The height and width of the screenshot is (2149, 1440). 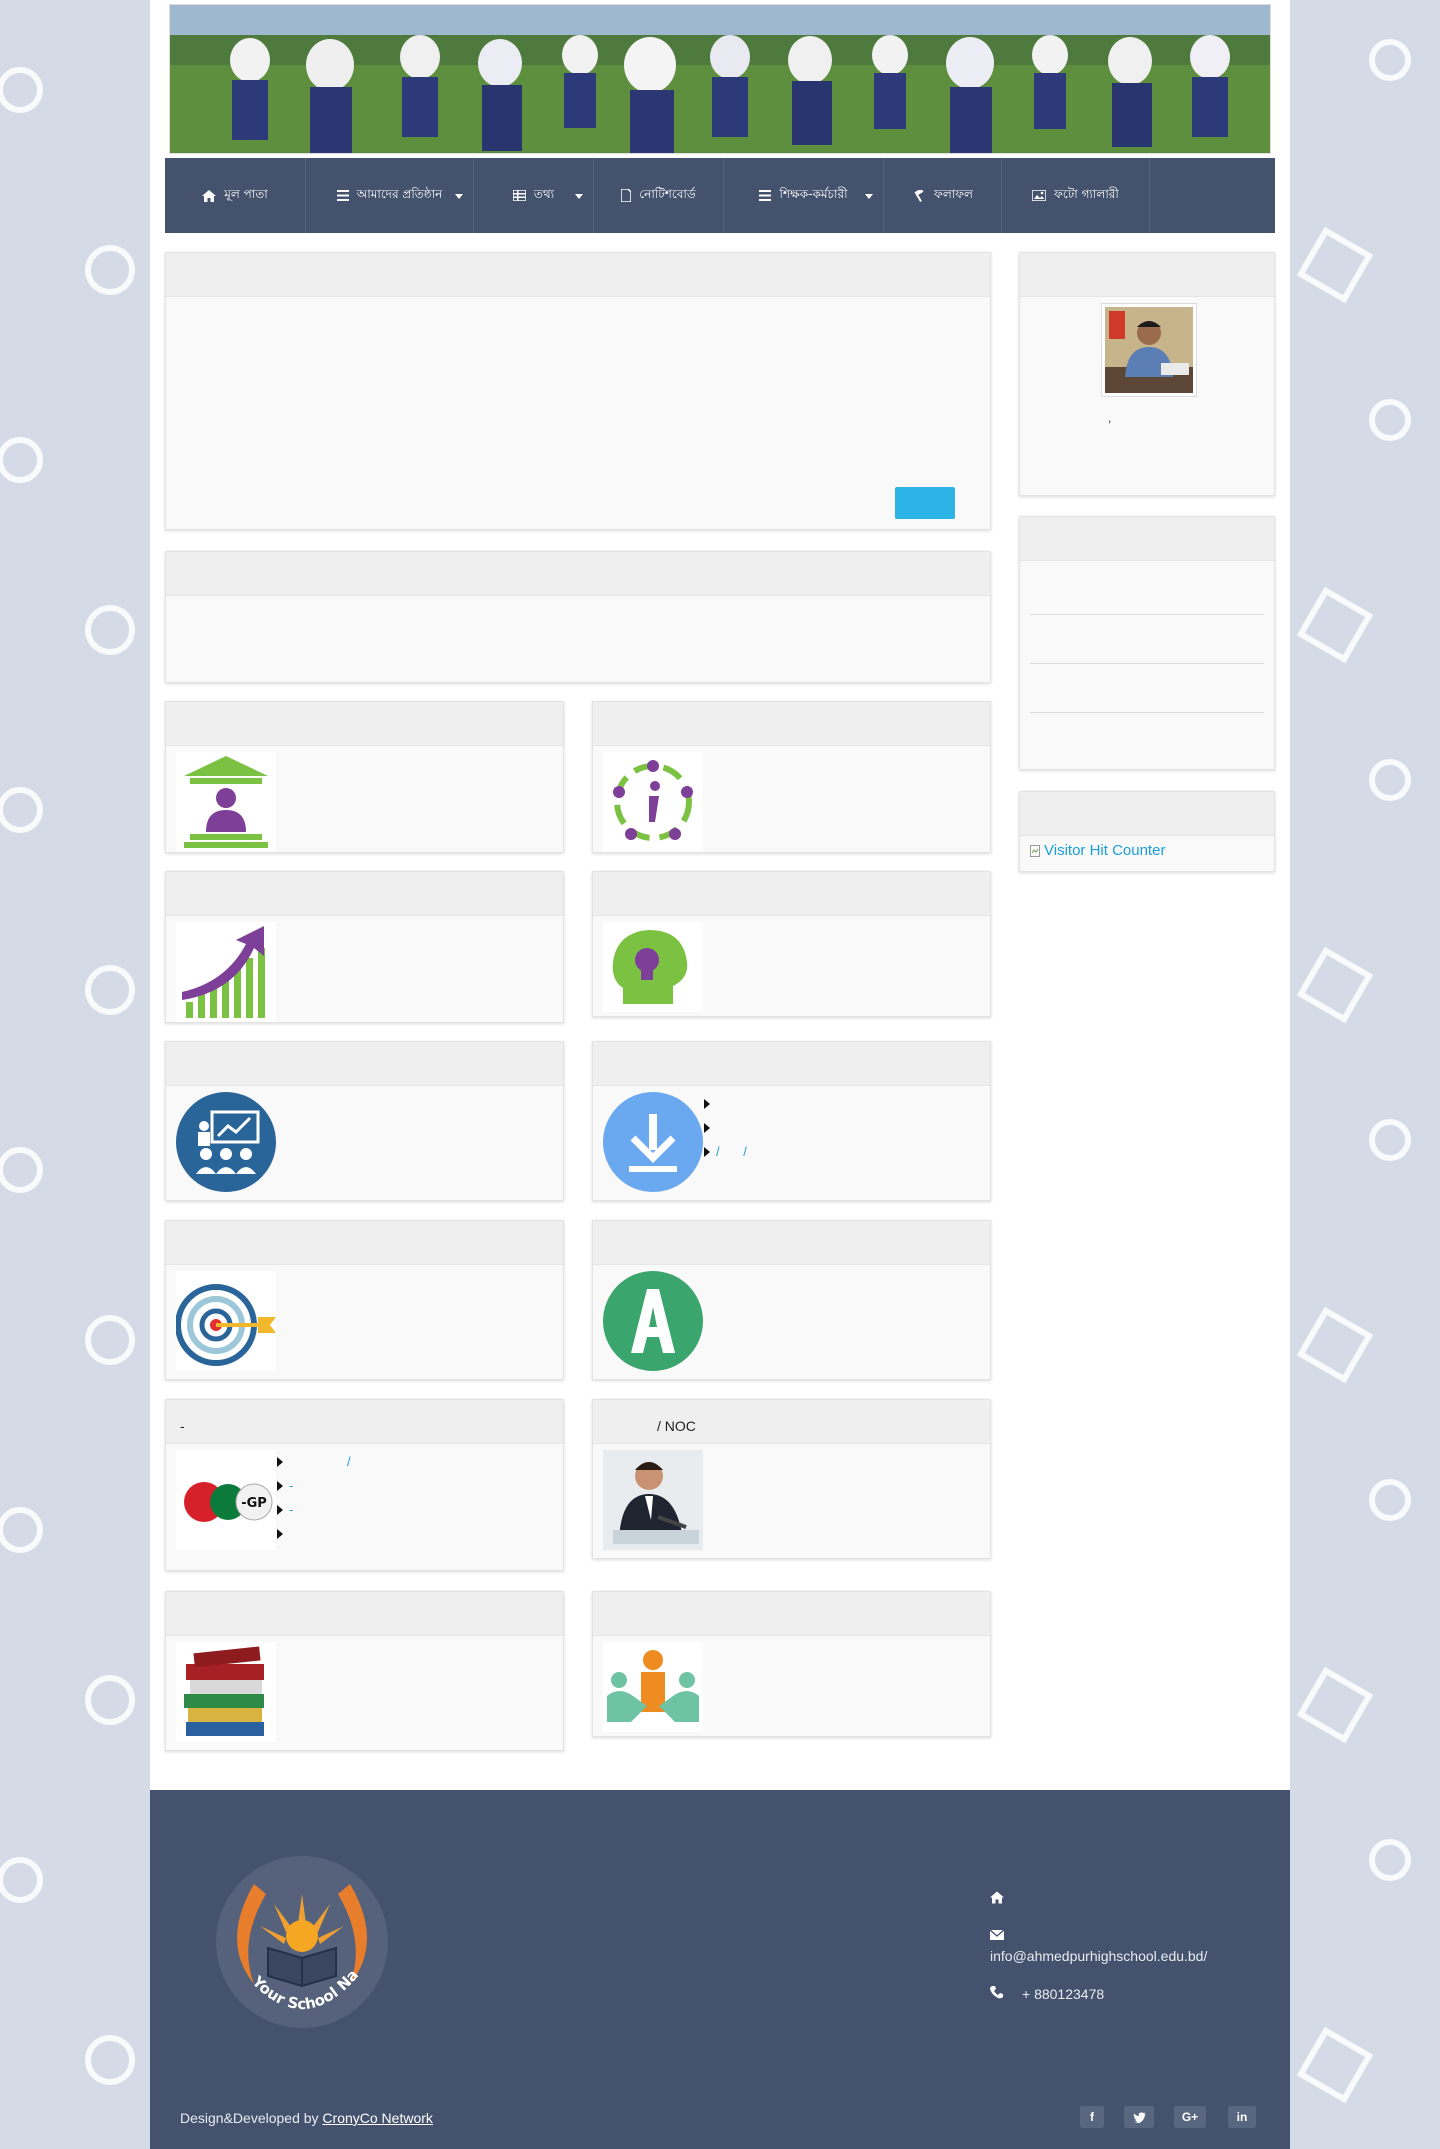 What do you see at coordinates (653, 1687) in the screenshot?
I see `people-group-icon` at bounding box center [653, 1687].